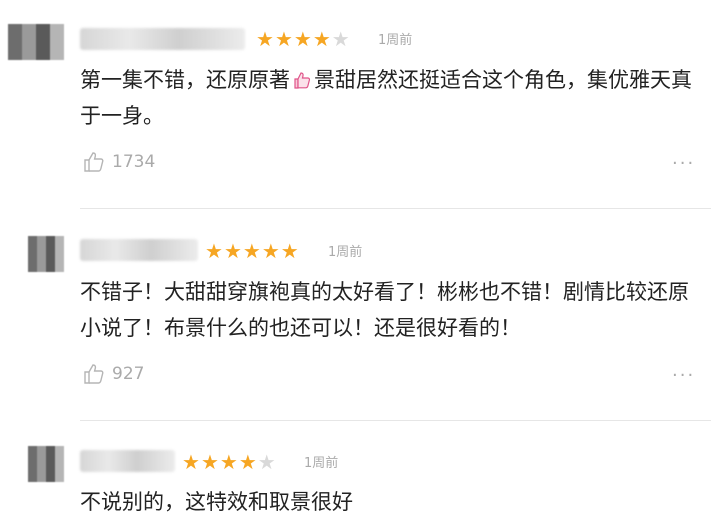  What do you see at coordinates (302, 80) in the screenshot?
I see `thumbs-up-emoji-icon` at bounding box center [302, 80].